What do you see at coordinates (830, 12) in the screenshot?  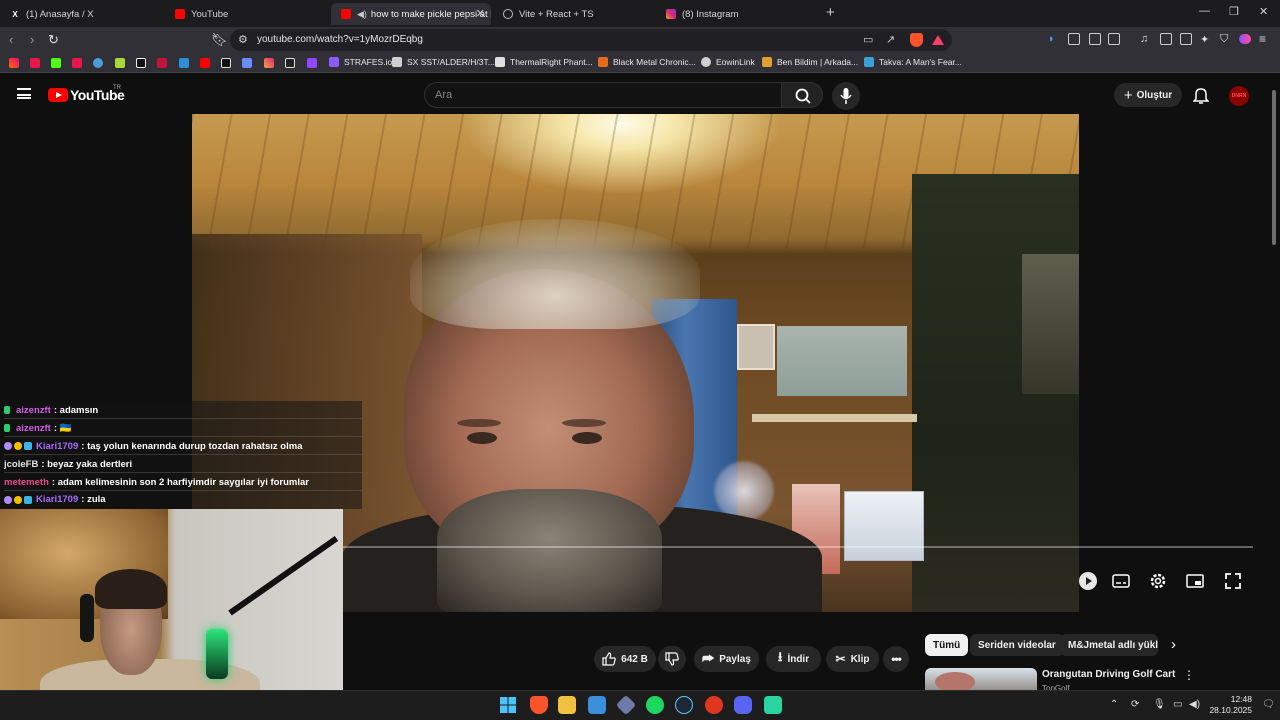 I see `new-tab-button: +` at bounding box center [830, 12].